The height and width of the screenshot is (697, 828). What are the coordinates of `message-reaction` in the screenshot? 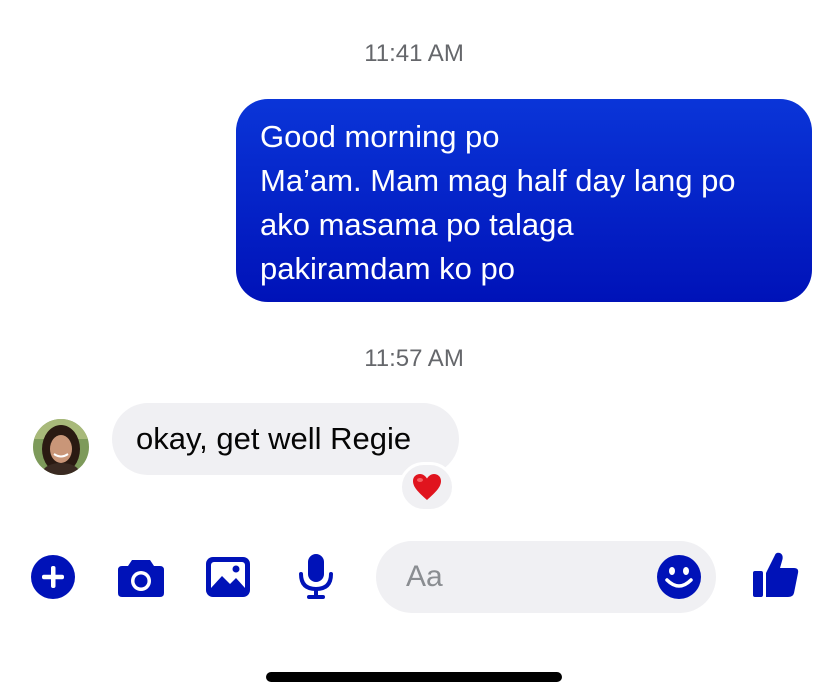 It's located at (427, 487).